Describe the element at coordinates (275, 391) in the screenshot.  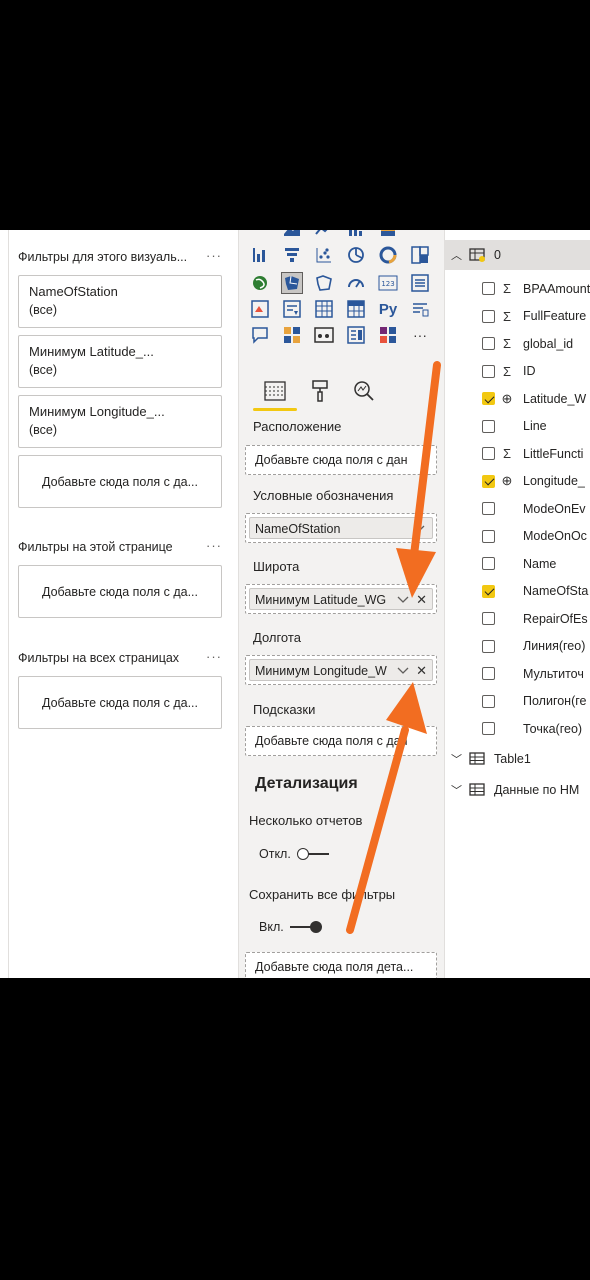
I see `fields-tab-icon` at that location.